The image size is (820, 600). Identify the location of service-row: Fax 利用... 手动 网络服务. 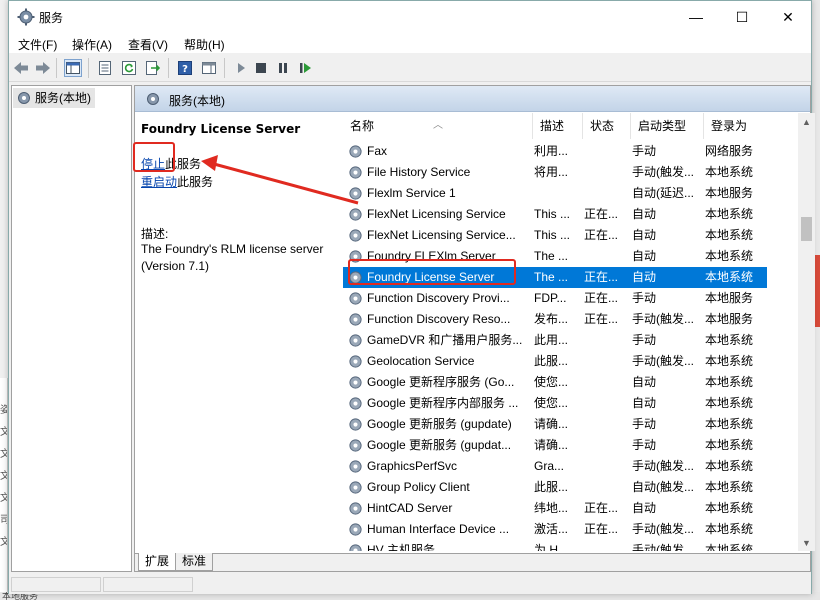
(555, 151).